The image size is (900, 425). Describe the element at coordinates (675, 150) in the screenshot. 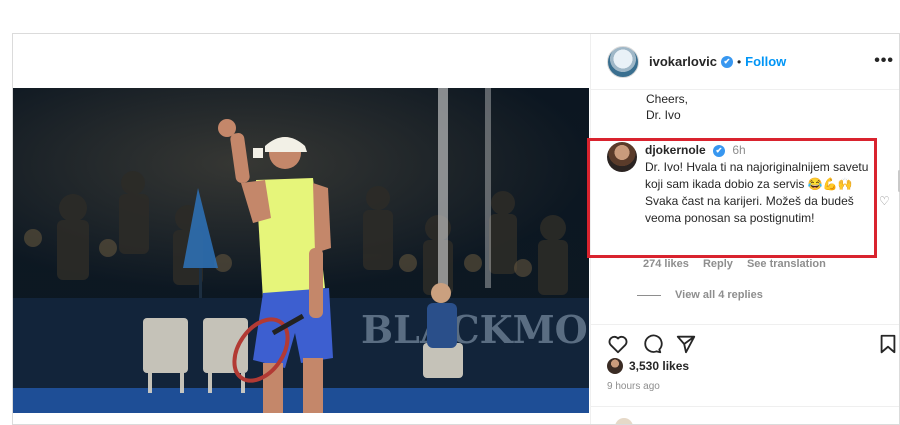

I see `comment-username: djokernole` at that location.